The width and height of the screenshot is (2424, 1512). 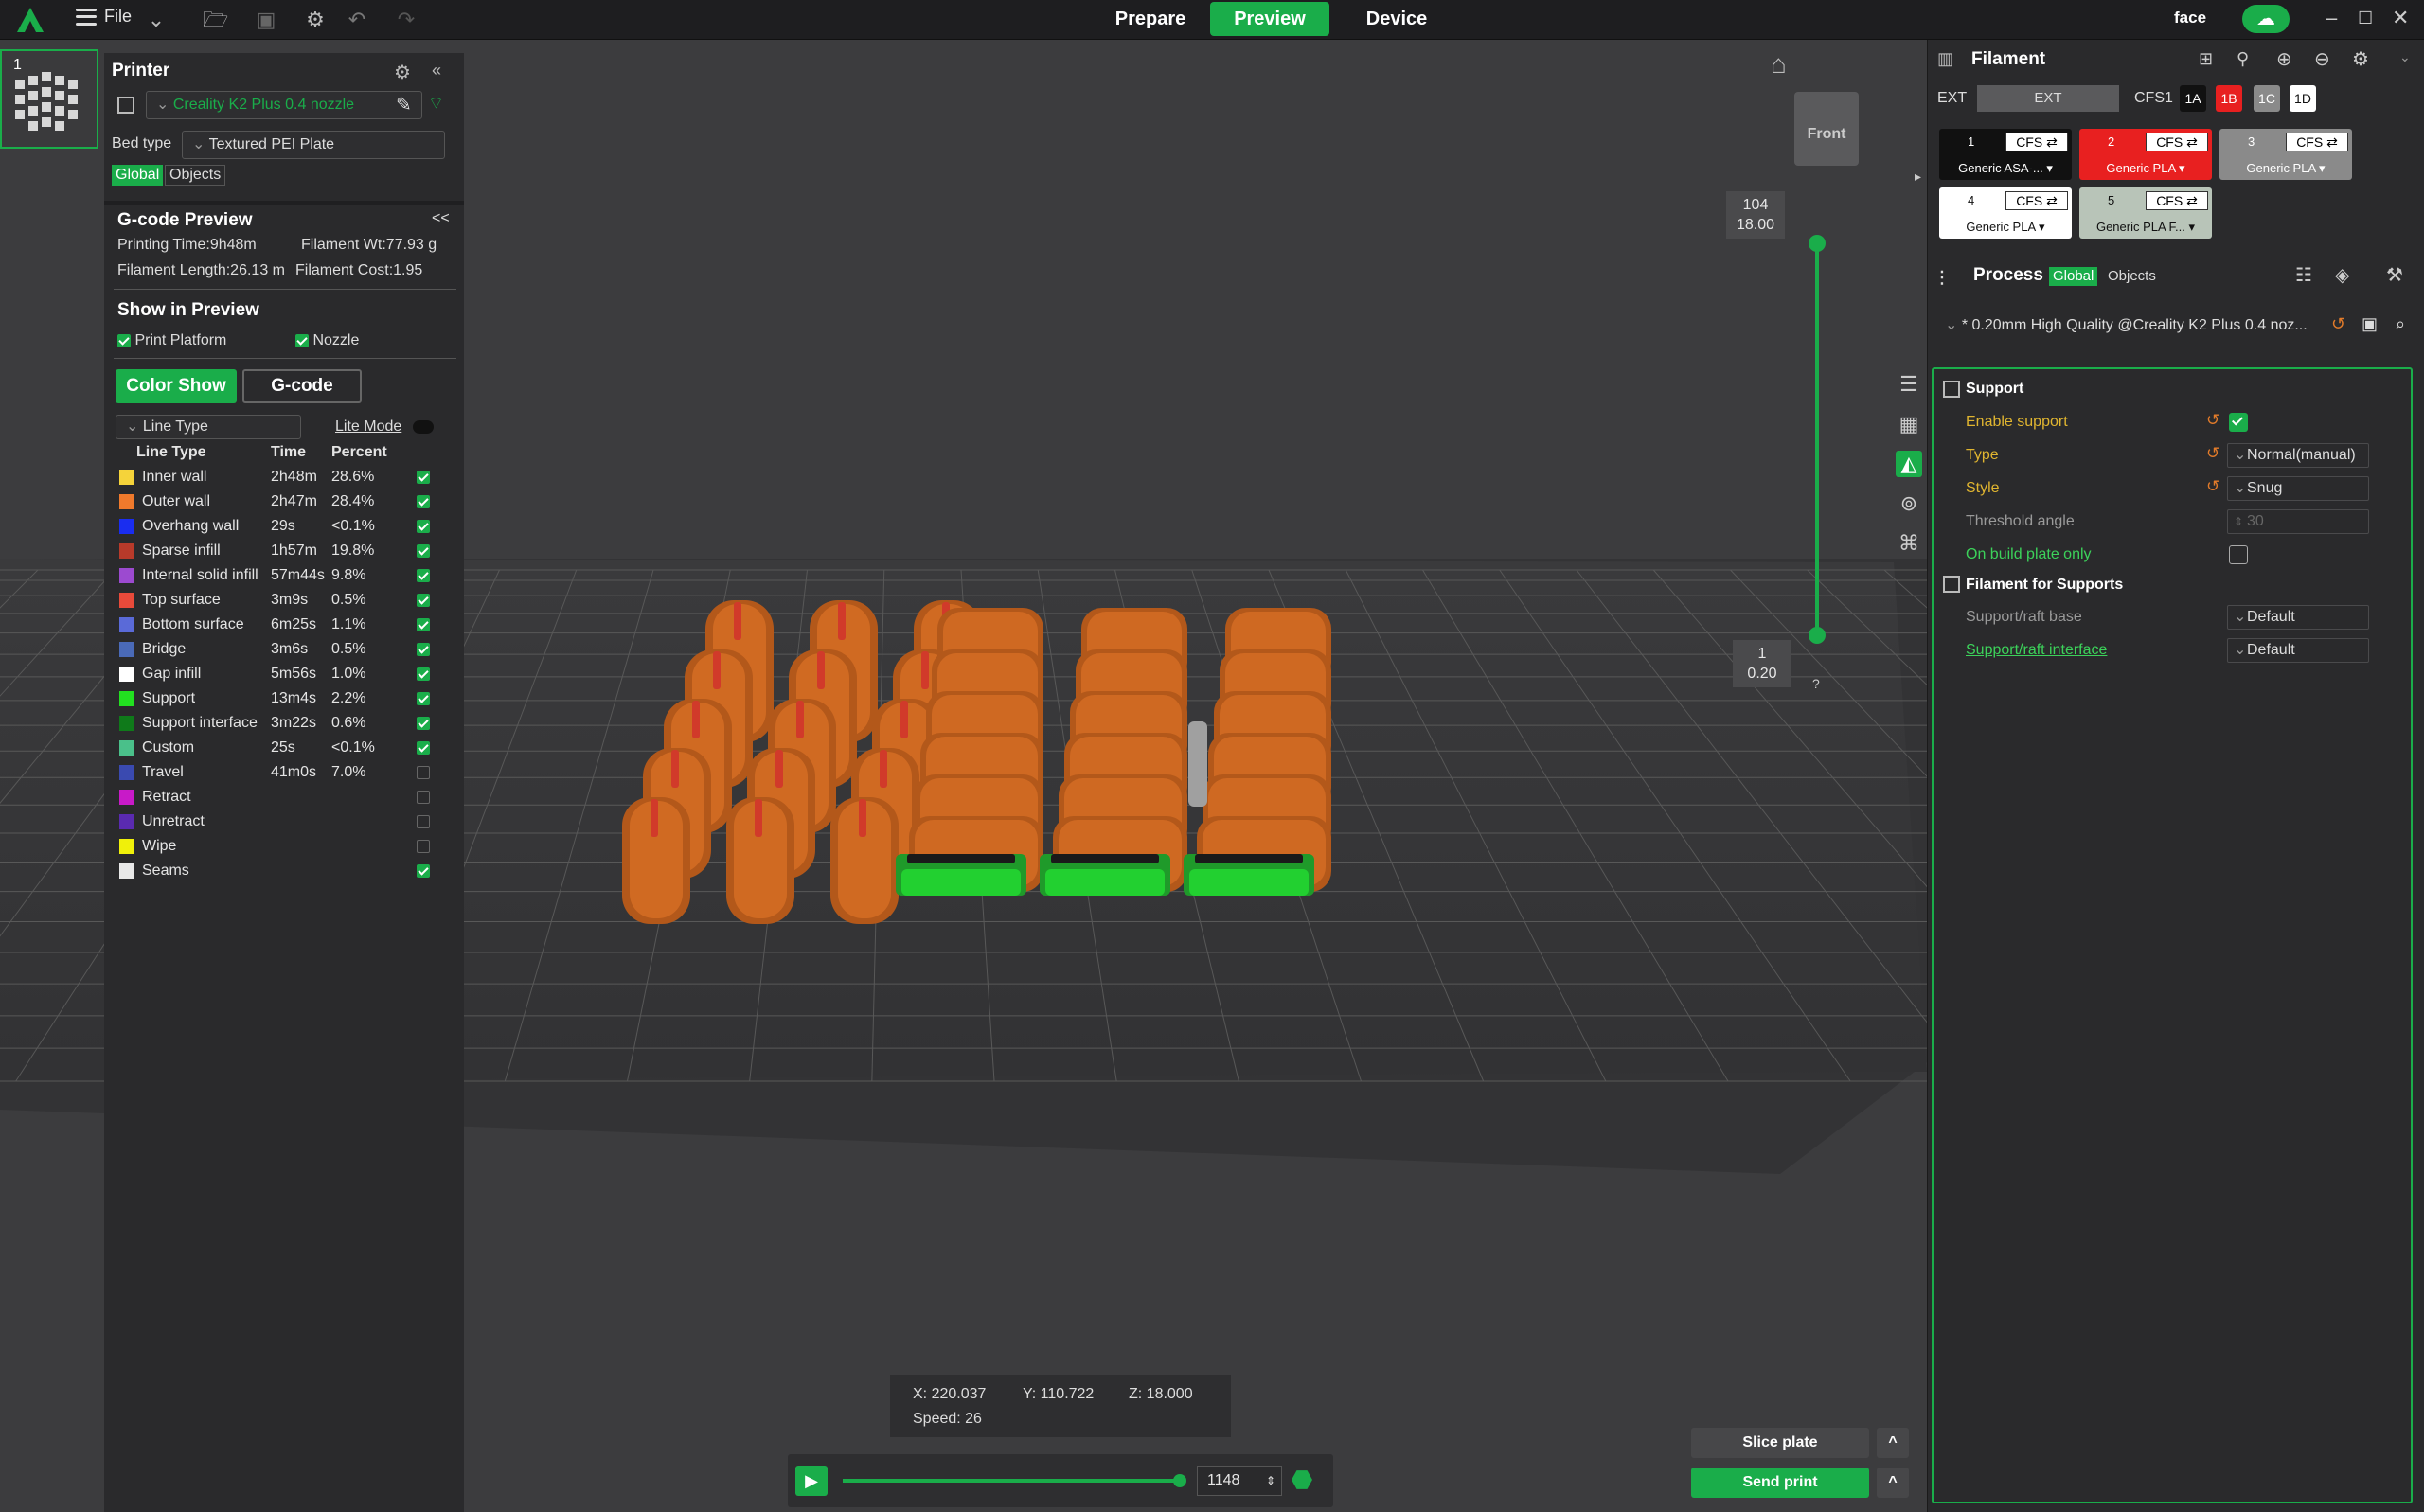 I want to click on redo-icon: ↷, so click(x=406, y=20).